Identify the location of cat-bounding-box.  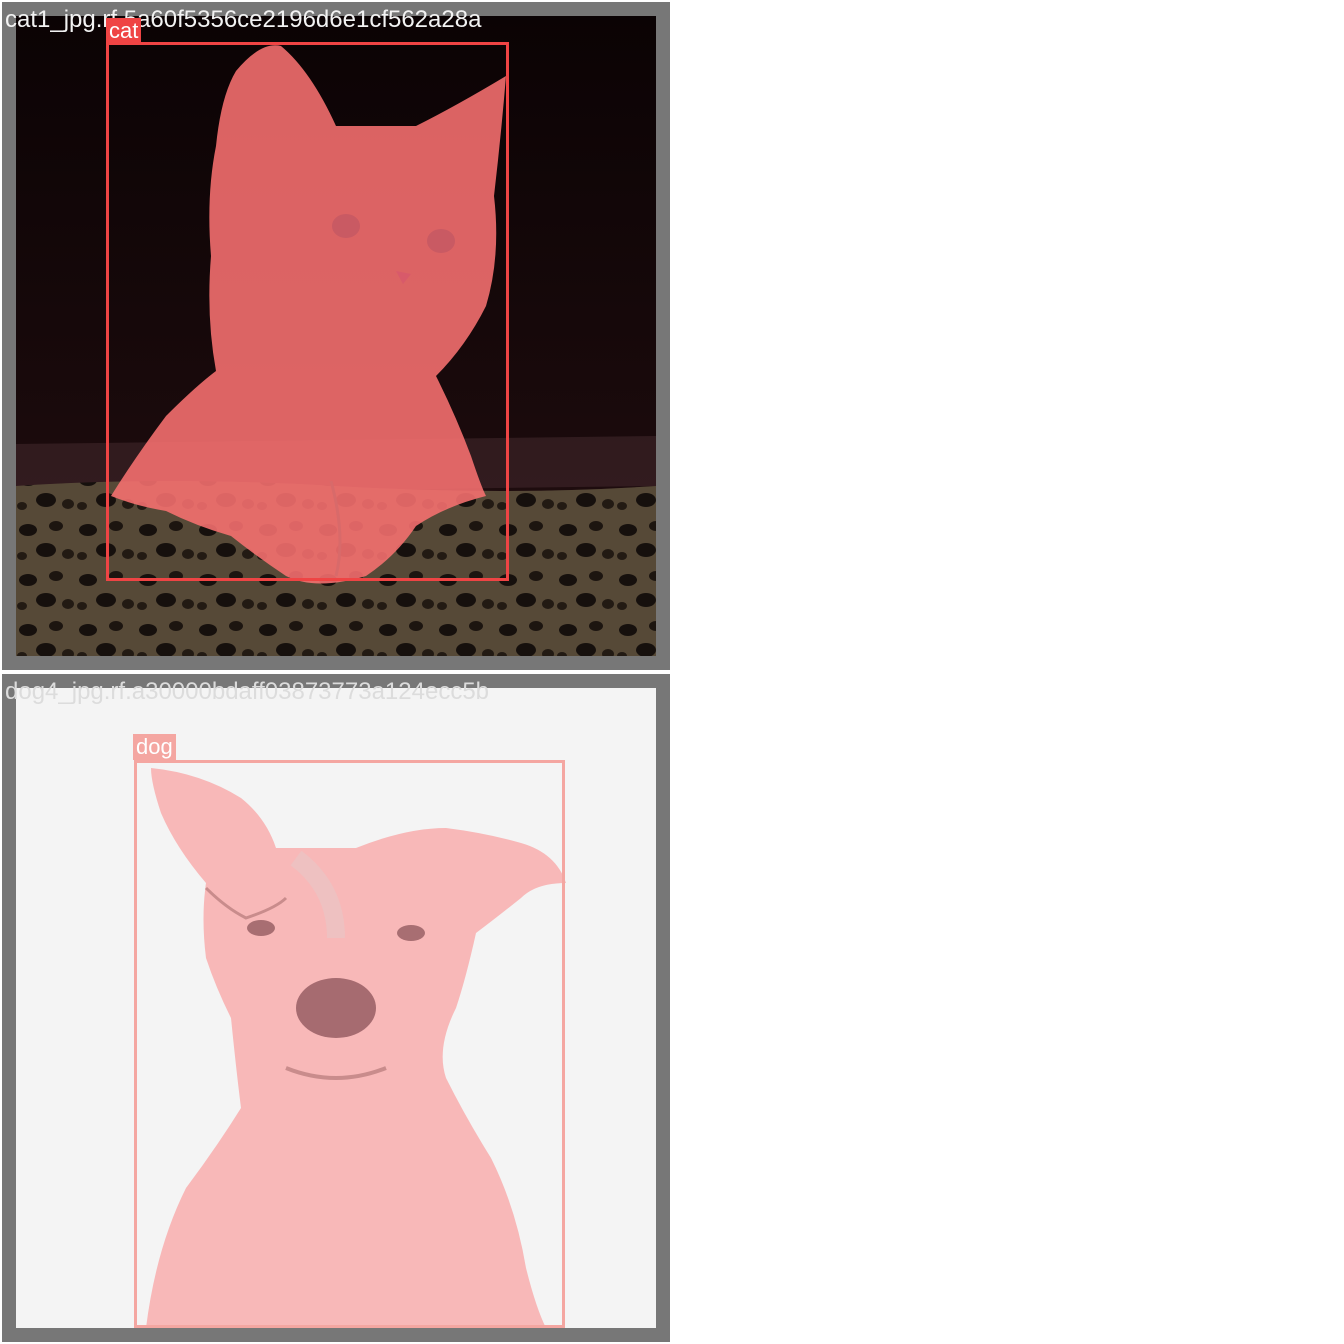
(307, 311).